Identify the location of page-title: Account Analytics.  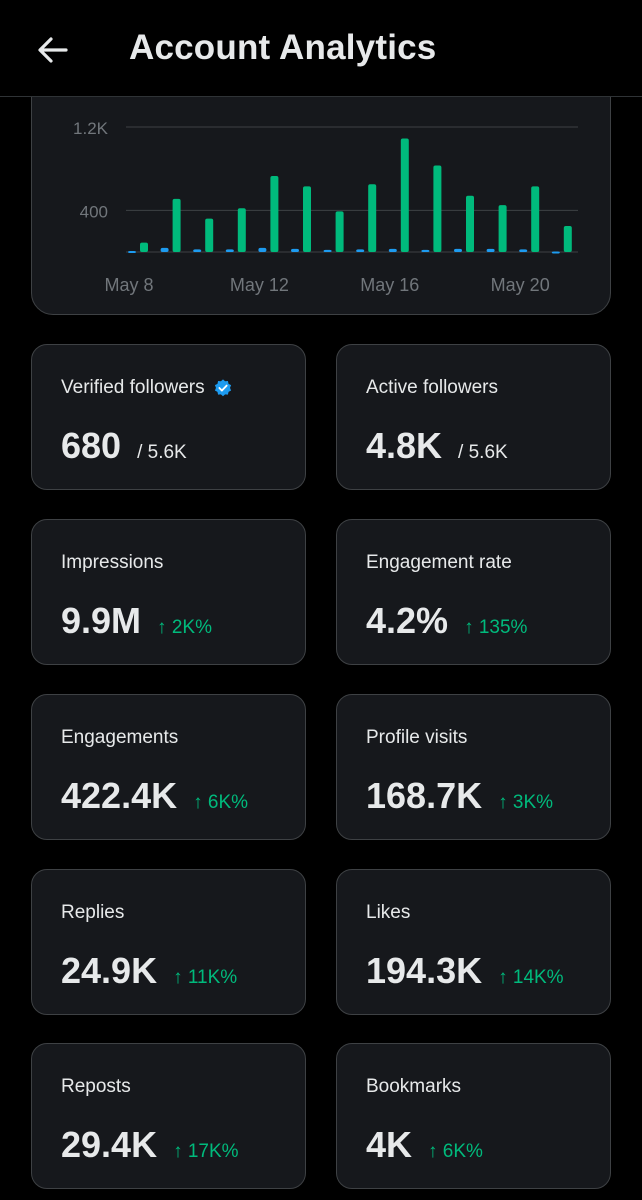
(283, 47).